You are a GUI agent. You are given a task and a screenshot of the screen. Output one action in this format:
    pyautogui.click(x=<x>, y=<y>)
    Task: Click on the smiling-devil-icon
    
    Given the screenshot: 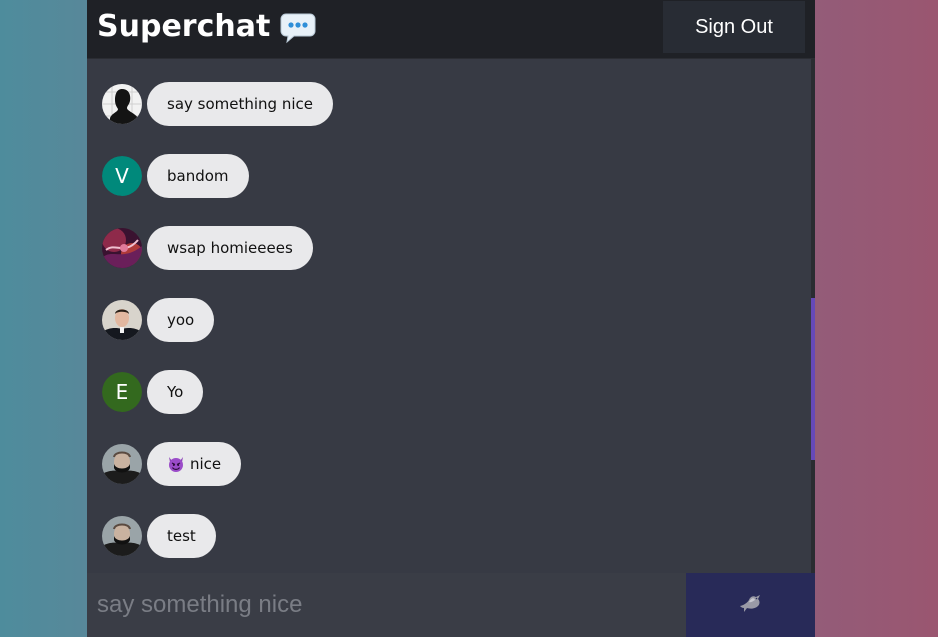 What is the action you would take?
    pyautogui.click(x=176, y=464)
    